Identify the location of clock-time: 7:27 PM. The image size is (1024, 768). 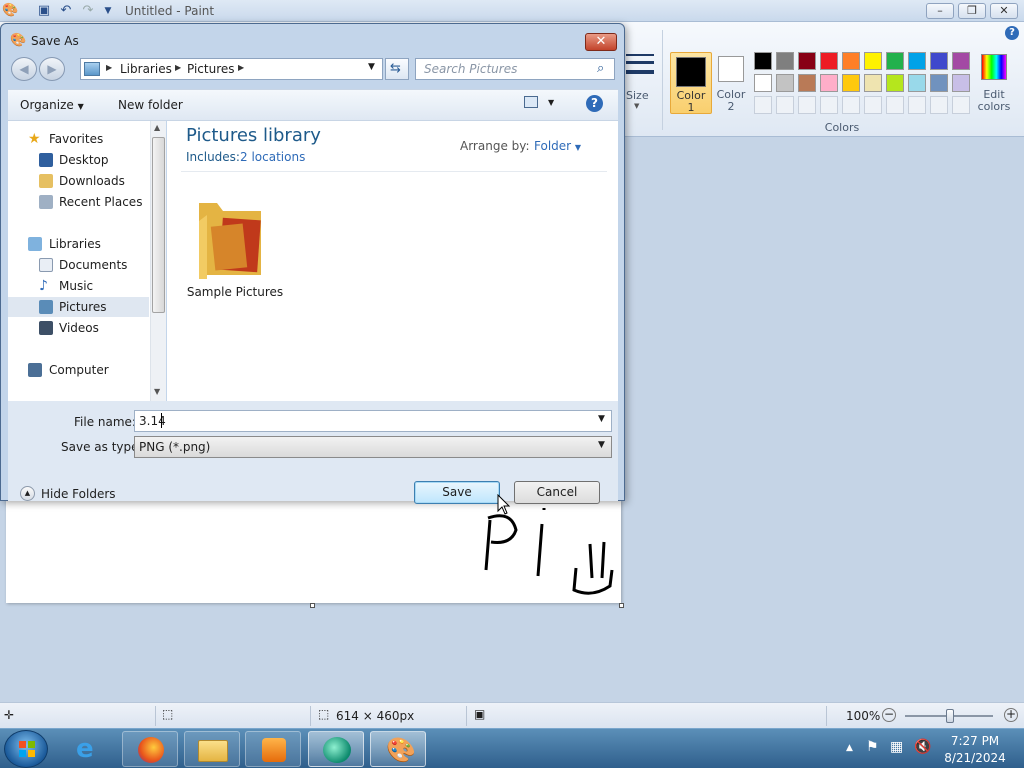
(975, 741).